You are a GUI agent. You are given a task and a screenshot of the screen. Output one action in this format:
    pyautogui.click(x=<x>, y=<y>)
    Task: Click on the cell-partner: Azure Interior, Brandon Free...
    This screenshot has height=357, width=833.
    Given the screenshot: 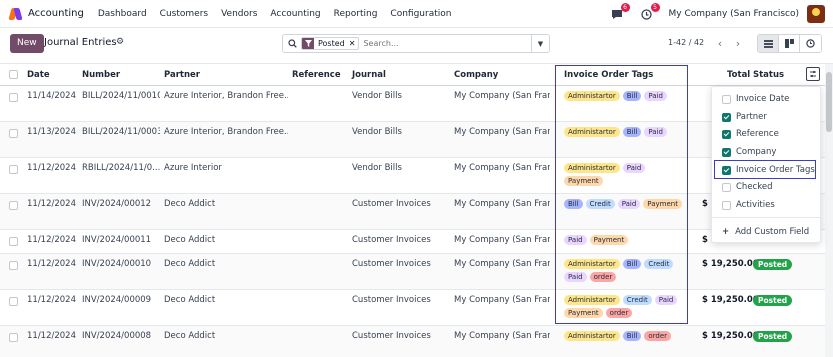 What is the action you would take?
    pyautogui.click(x=226, y=96)
    